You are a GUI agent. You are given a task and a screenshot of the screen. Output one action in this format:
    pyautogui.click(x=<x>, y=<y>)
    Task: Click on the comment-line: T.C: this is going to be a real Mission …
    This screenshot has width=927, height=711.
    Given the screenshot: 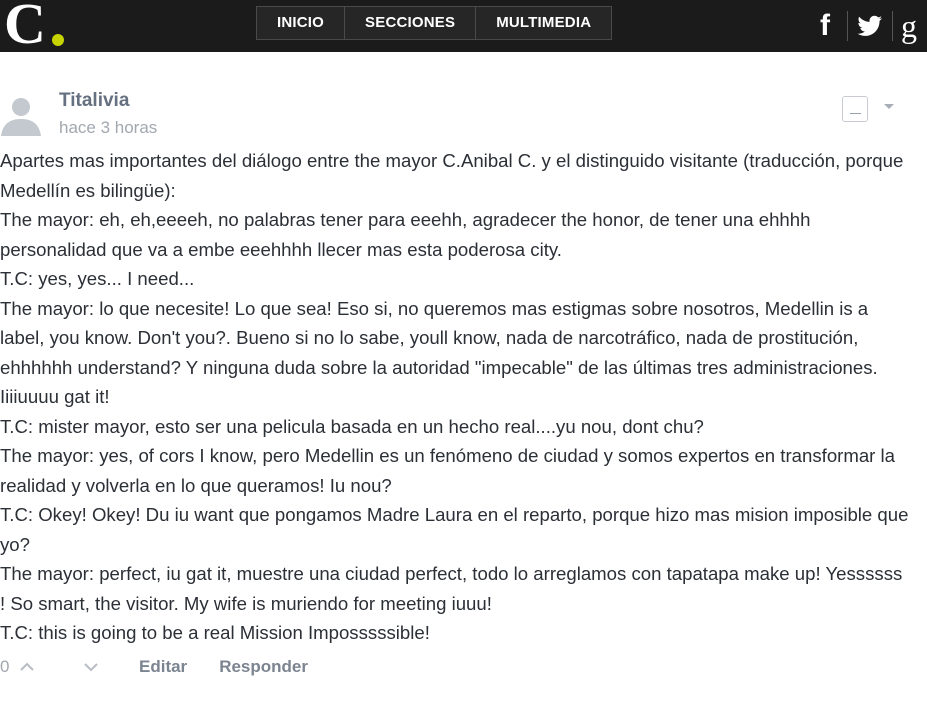 What is the action you would take?
    pyautogui.click(x=215, y=632)
    